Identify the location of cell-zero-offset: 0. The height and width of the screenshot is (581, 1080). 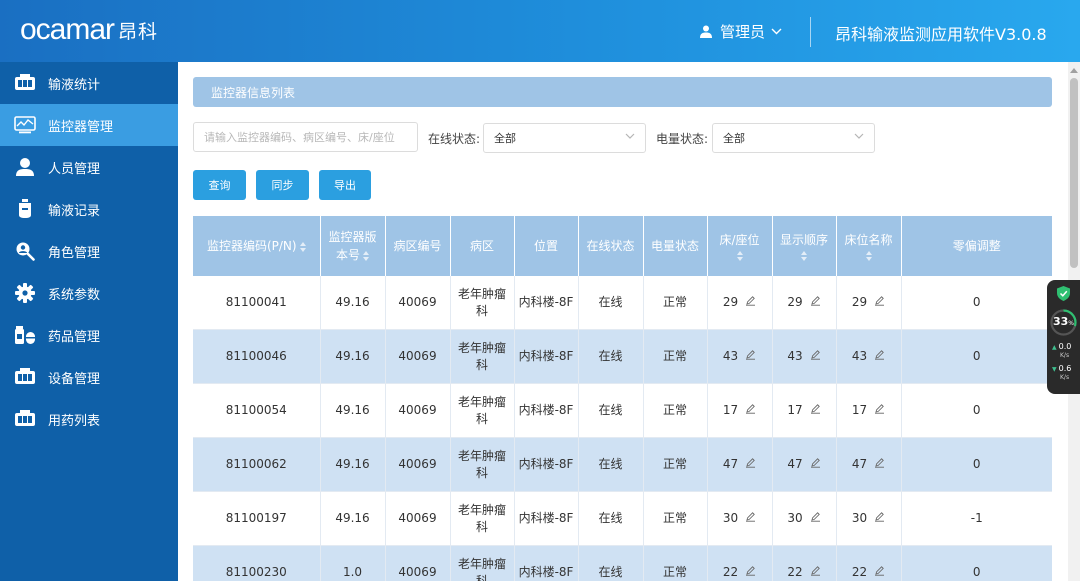
(976, 410).